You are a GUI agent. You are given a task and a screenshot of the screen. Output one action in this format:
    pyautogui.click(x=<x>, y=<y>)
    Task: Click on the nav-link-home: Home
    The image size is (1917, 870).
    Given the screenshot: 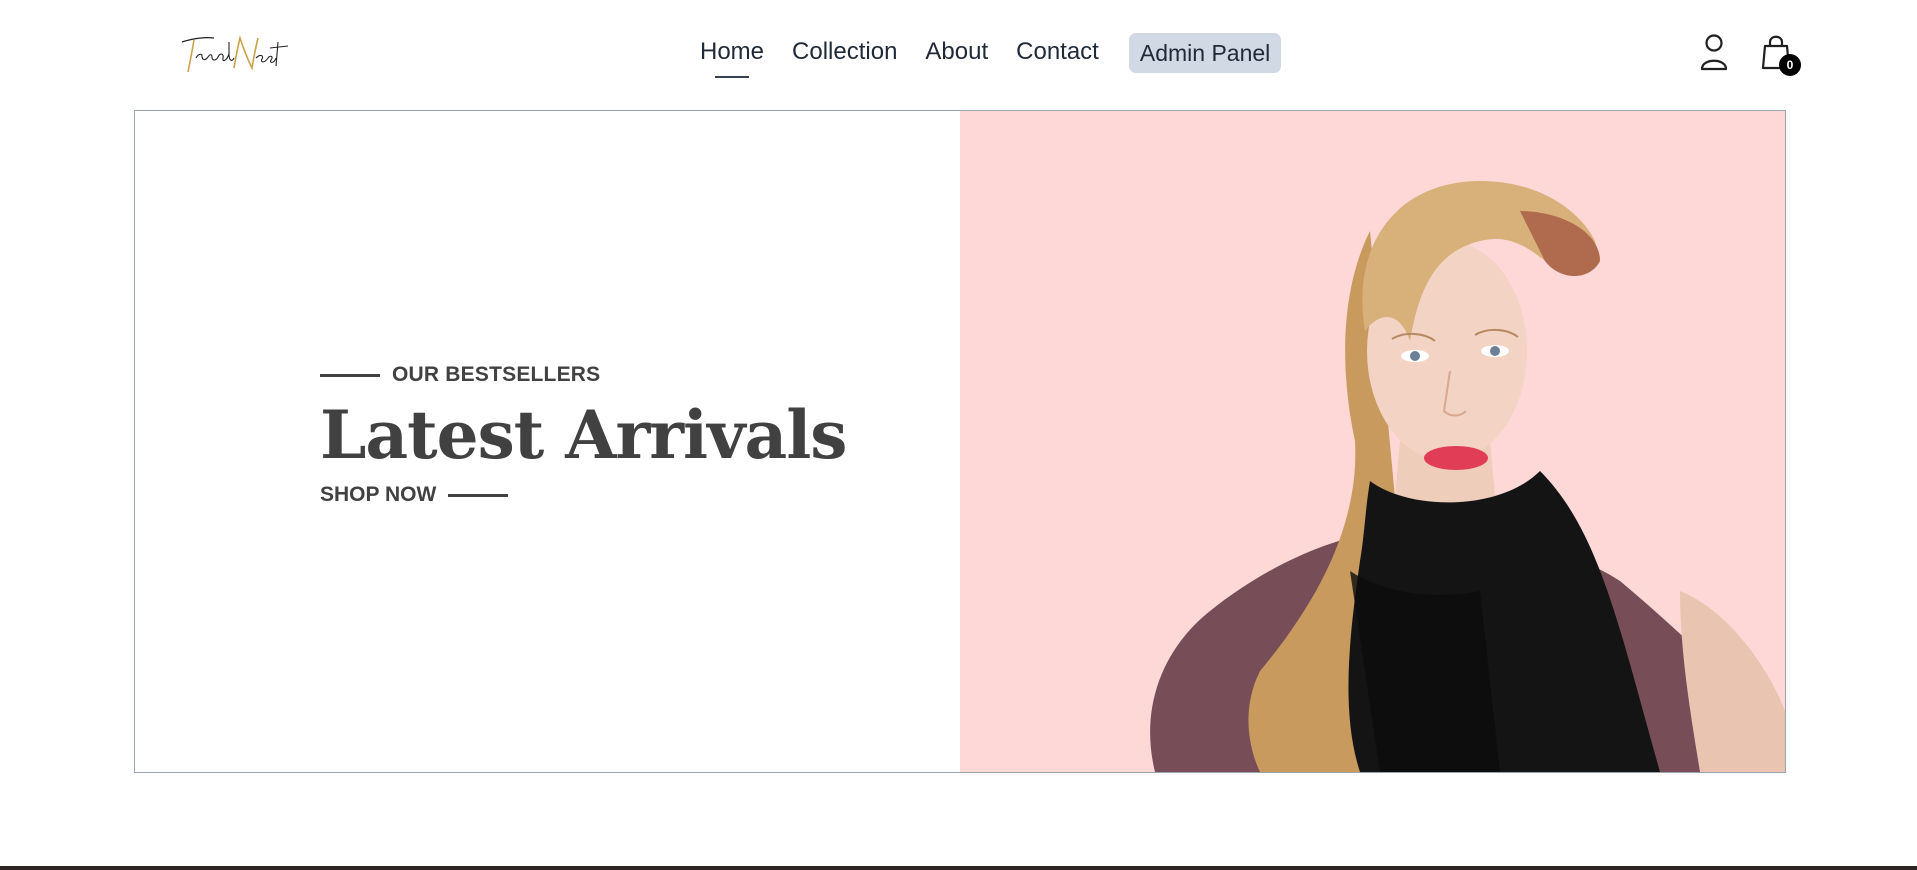 What is the action you would take?
    pyautogui.click(x=732, y=55)
    